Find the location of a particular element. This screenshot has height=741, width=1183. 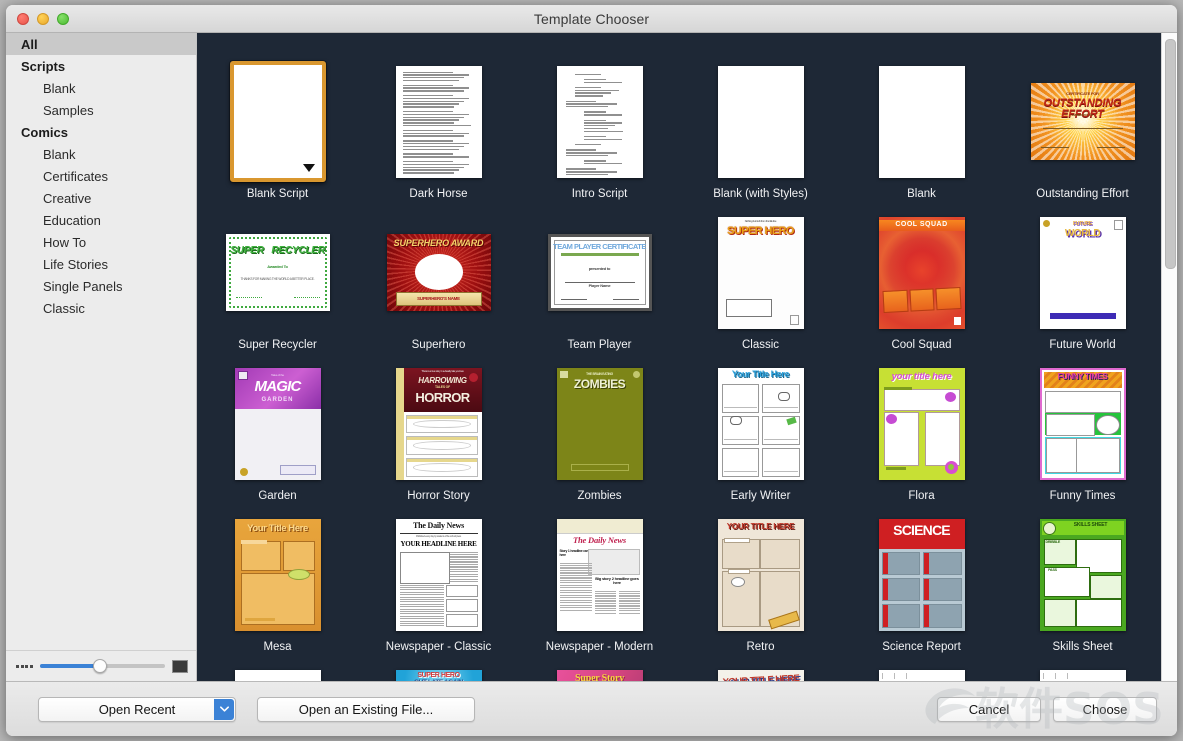

thumbnail-size-control is located at coordinates (101, 665).